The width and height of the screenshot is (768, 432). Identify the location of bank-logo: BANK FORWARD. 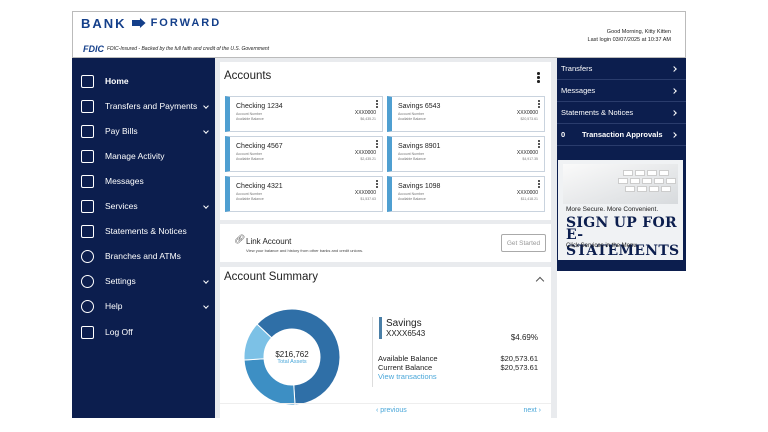
(151, 23).